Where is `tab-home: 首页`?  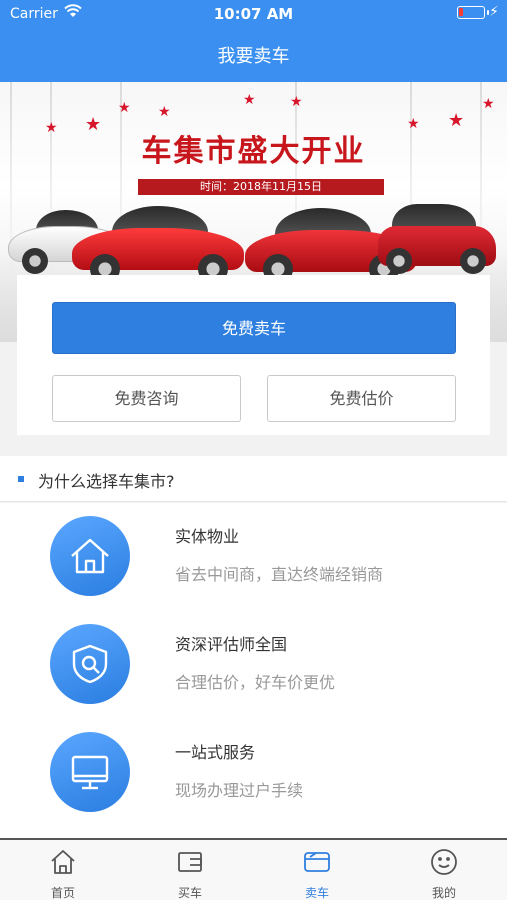 tab-home: 首页 is located at coordinates (63, 870).